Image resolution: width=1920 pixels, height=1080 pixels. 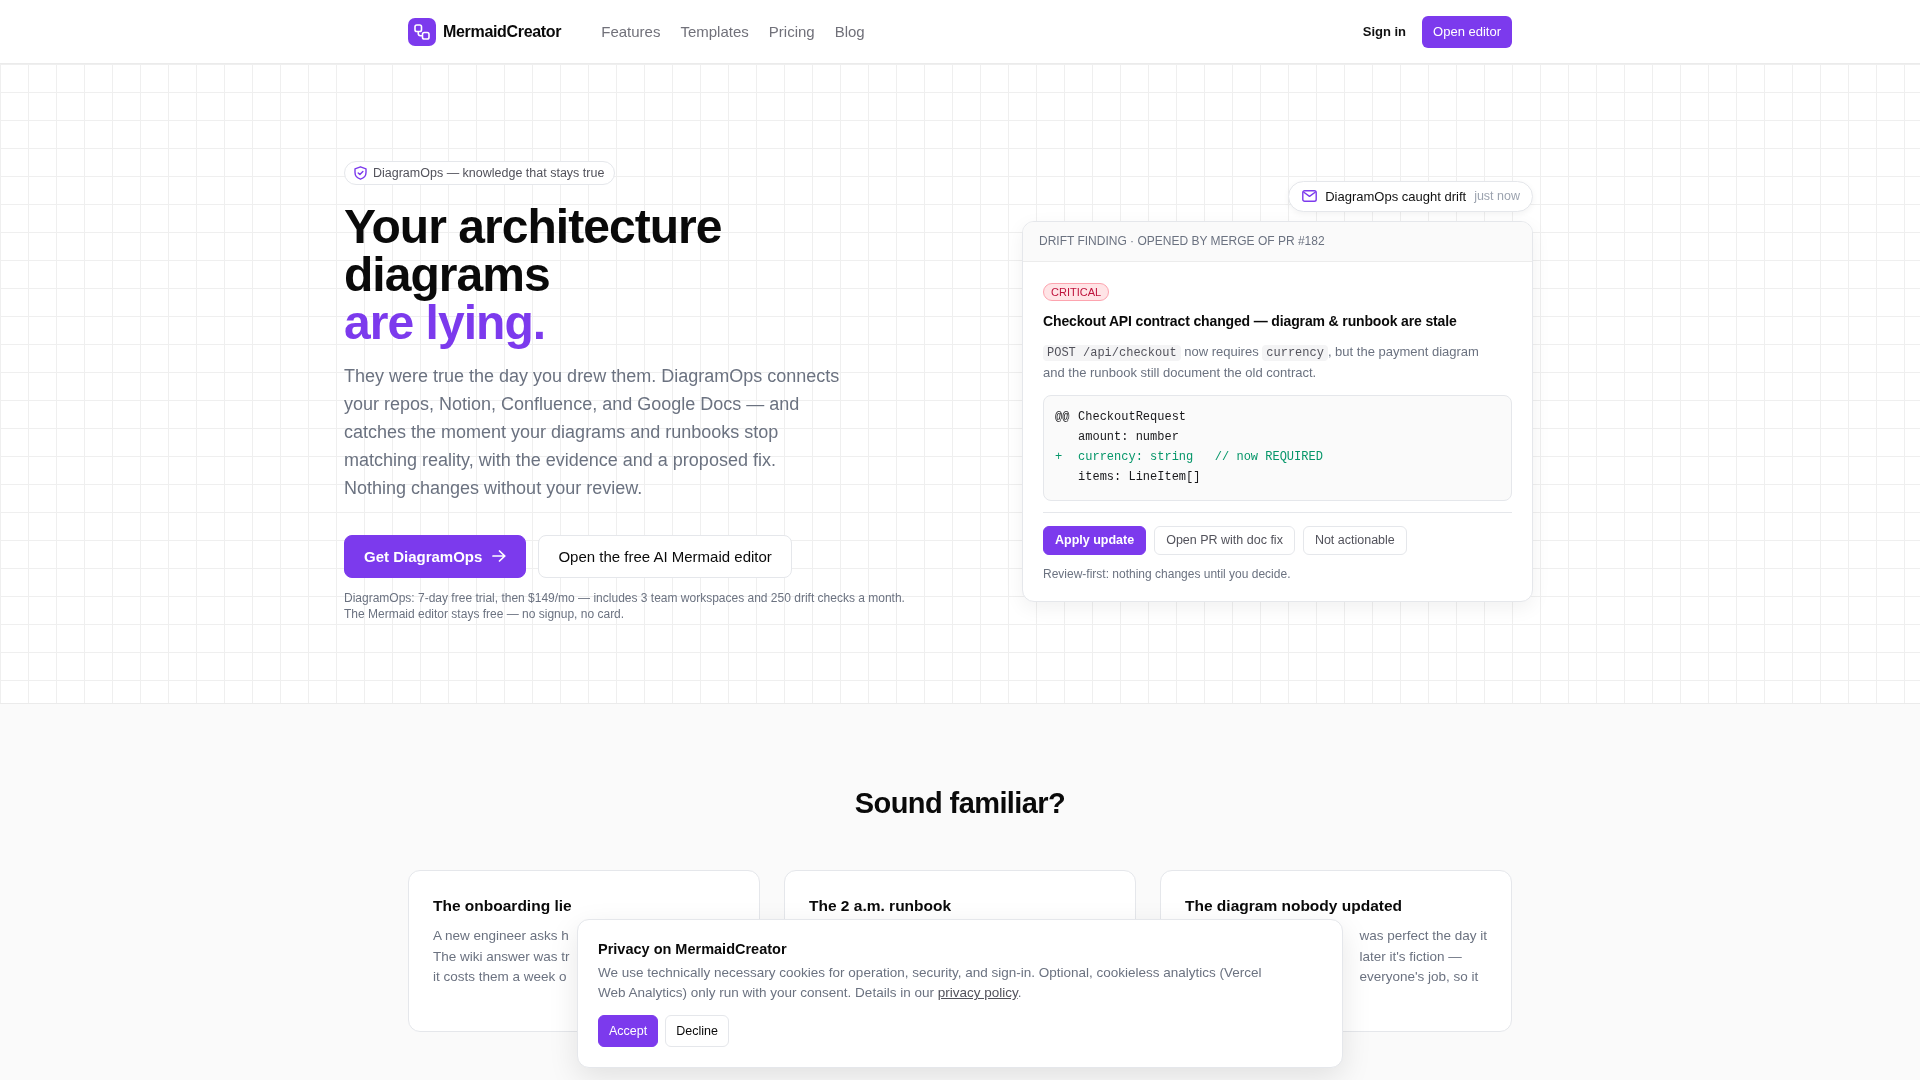 I want to click on notification-title: DiagramOps caught drift, so click(x=1396, y=196).